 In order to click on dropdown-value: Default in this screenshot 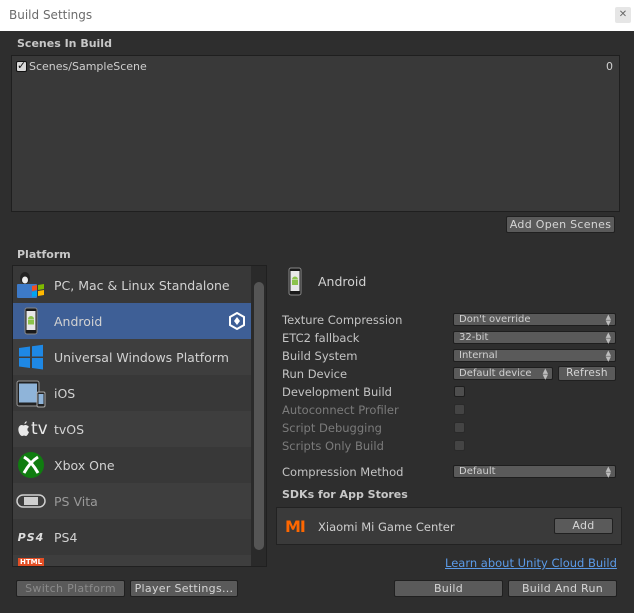, I will do `click(477, 471)`.